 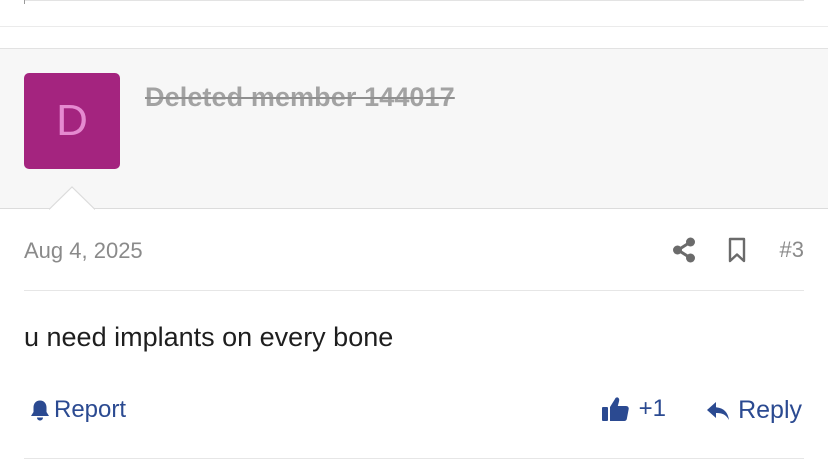 I want to click on reply-button: Reply, so click(x=754, y=410).